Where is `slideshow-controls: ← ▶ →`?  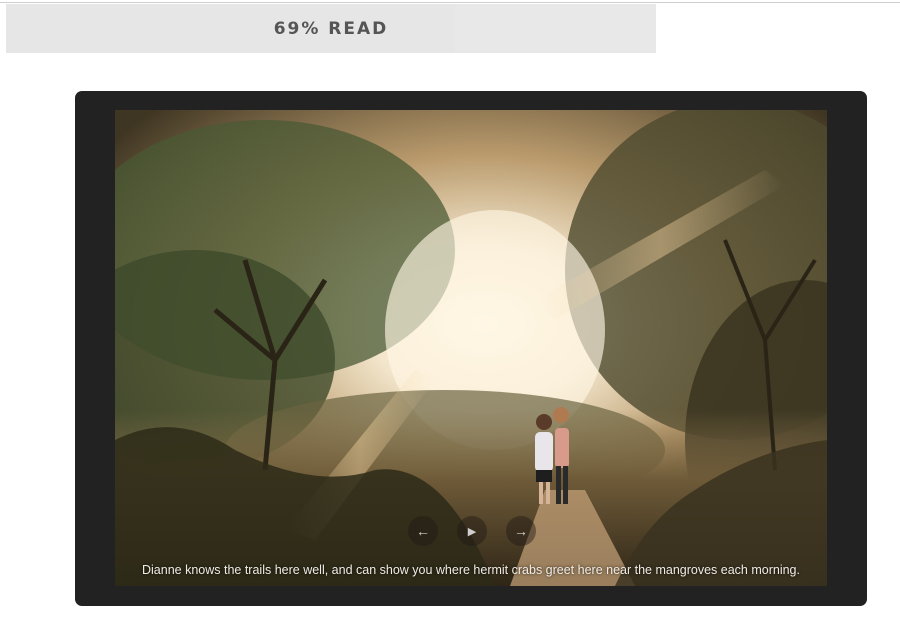
slideshow-controls: ← ▶ → is located at coordinates (472, 531).